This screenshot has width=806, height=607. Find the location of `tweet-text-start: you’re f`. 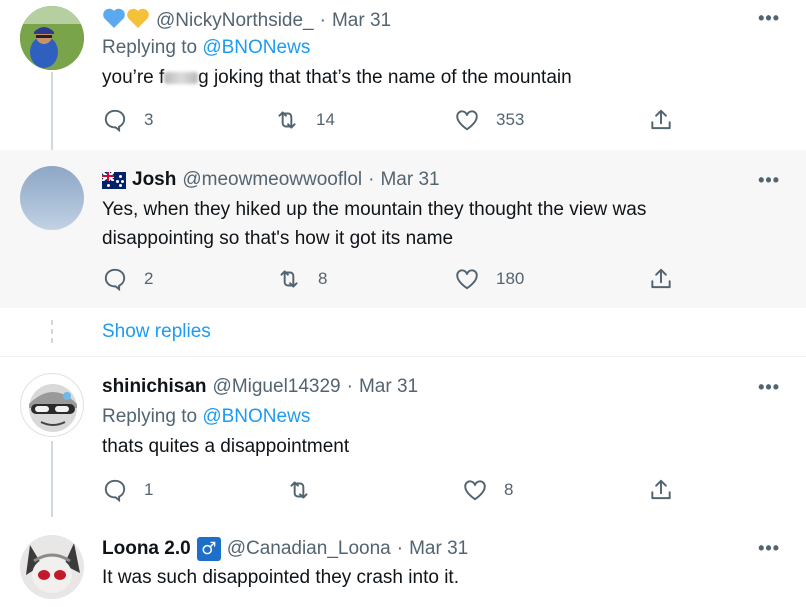

tweet-text-start: you’re f is located at coordinates (133, 77).